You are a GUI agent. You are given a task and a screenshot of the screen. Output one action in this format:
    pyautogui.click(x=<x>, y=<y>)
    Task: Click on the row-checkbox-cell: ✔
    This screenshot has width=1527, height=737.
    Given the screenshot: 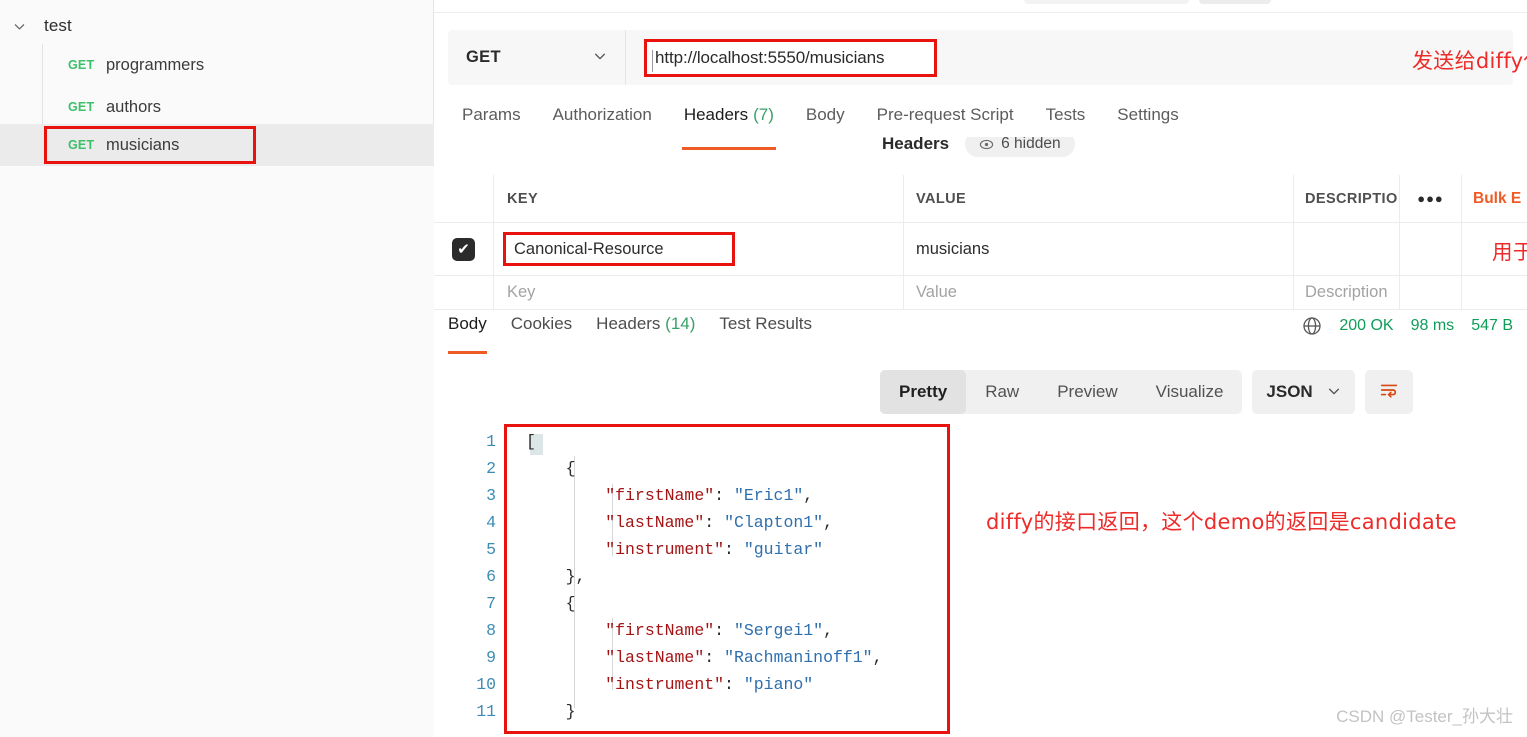 What is the action you would take?
    pyautogui.click(x=464, y=249)
    